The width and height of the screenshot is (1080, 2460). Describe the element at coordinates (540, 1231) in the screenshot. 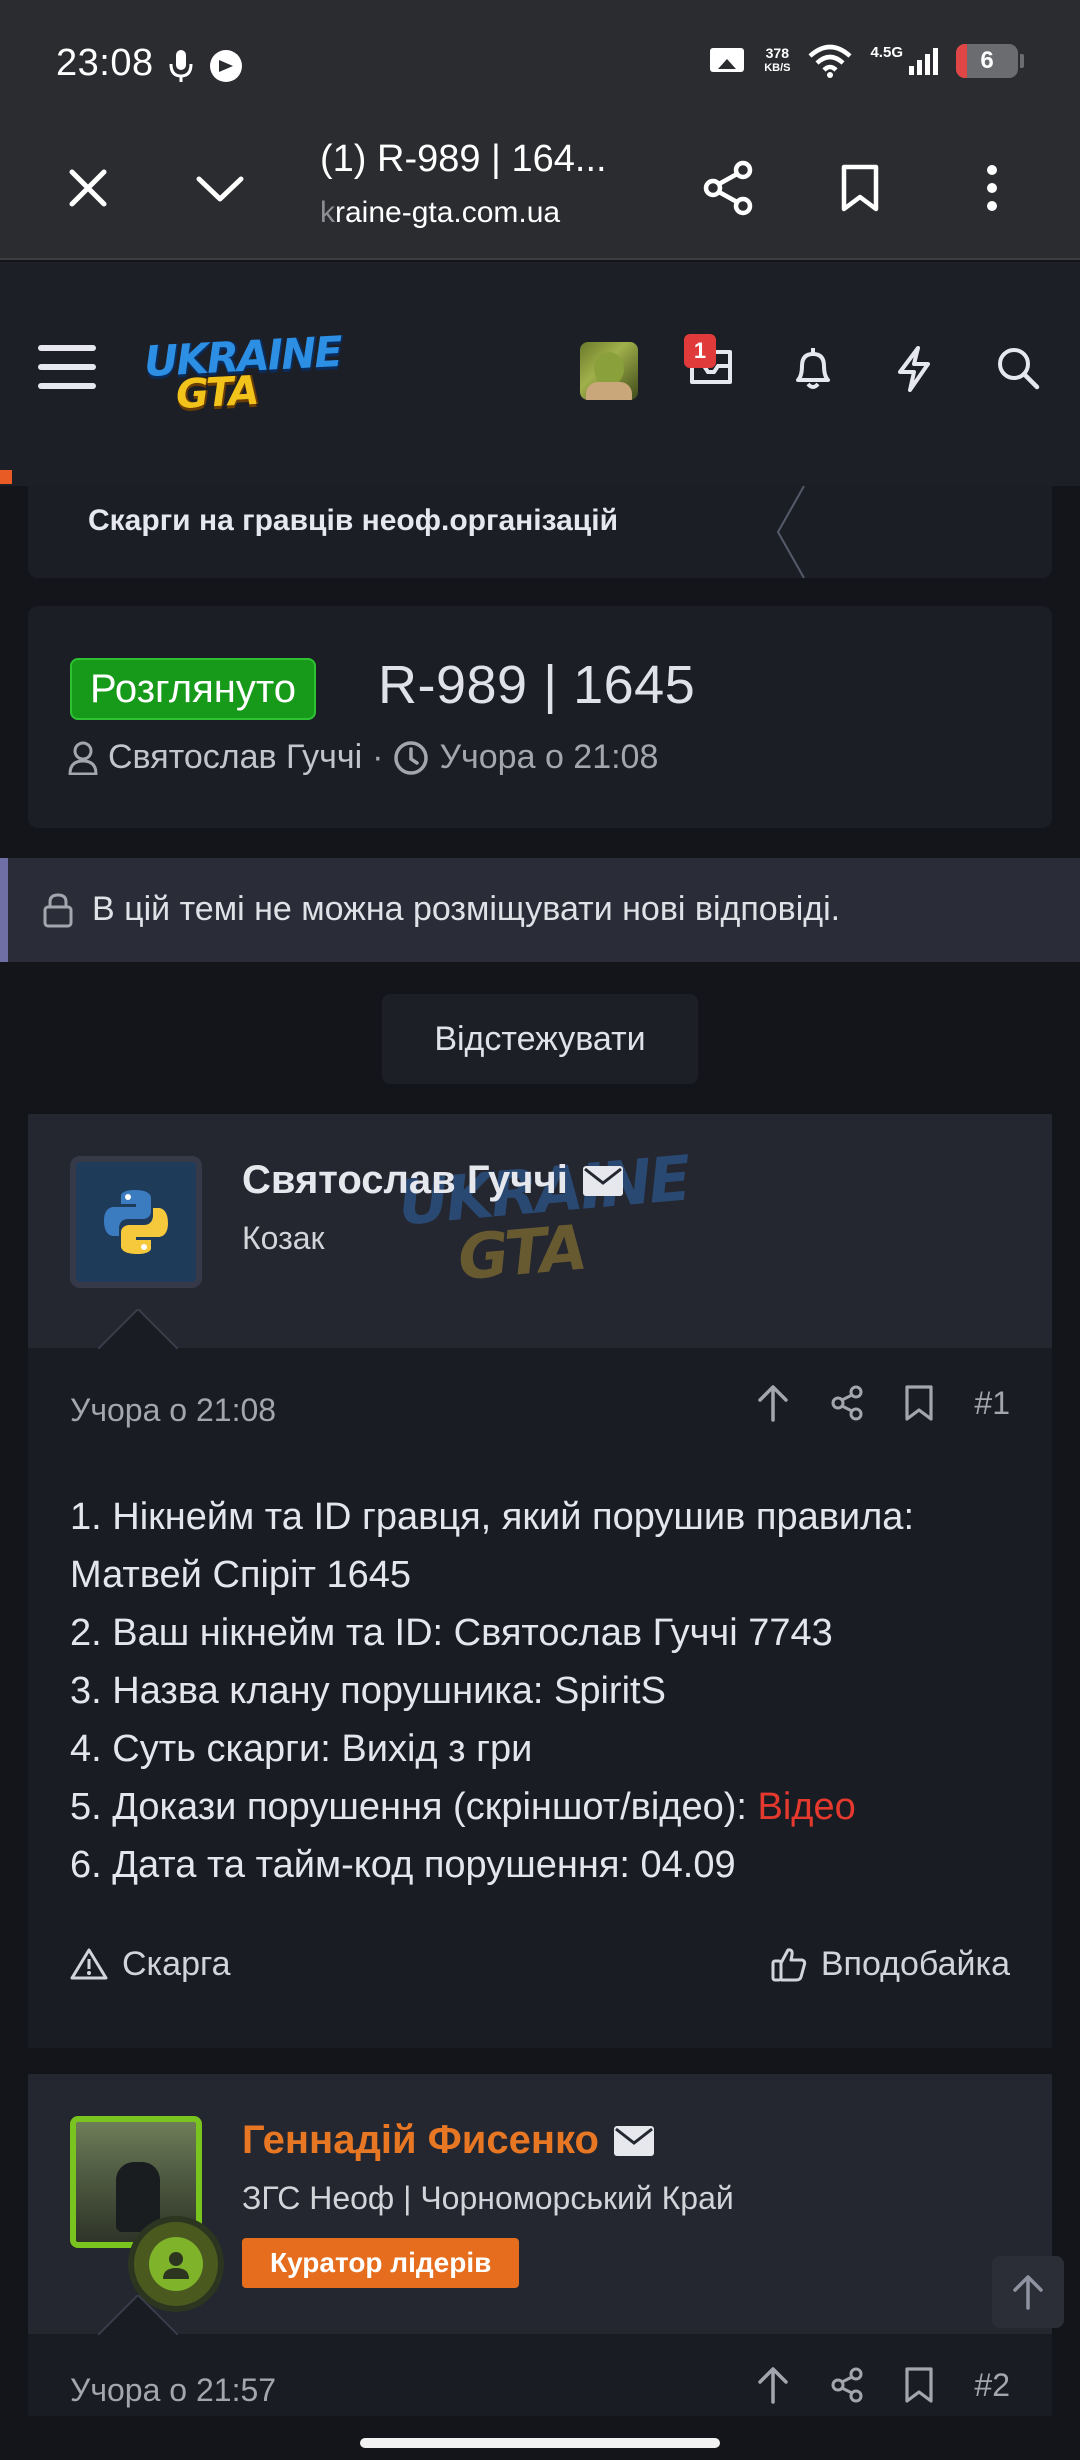

I see `post-user-bar: UKRAINE GTA Святослав Гуччі Козак` at that location.